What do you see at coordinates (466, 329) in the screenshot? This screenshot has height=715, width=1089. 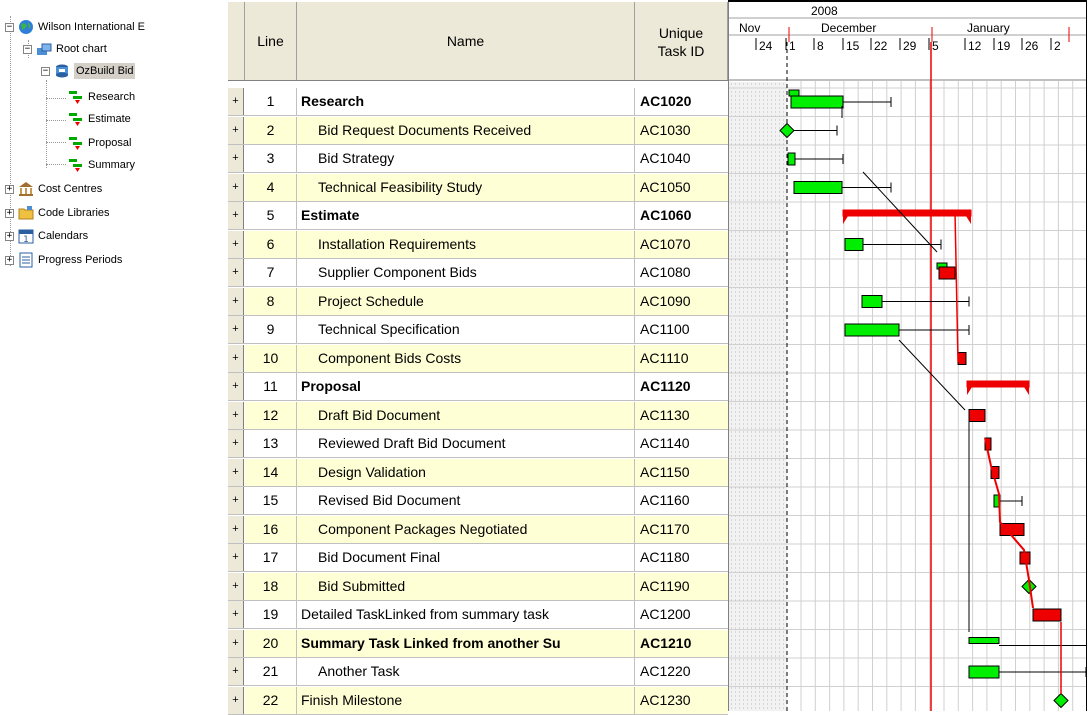 I see `row-task-name: Technical Specification` at bounding box center [466, 329].